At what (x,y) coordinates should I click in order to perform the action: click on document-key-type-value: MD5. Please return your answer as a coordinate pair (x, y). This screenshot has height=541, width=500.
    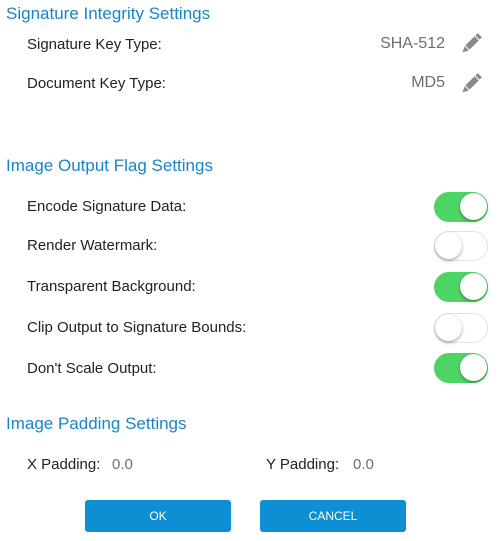
    Looking at the image, I should click on (428, 82).